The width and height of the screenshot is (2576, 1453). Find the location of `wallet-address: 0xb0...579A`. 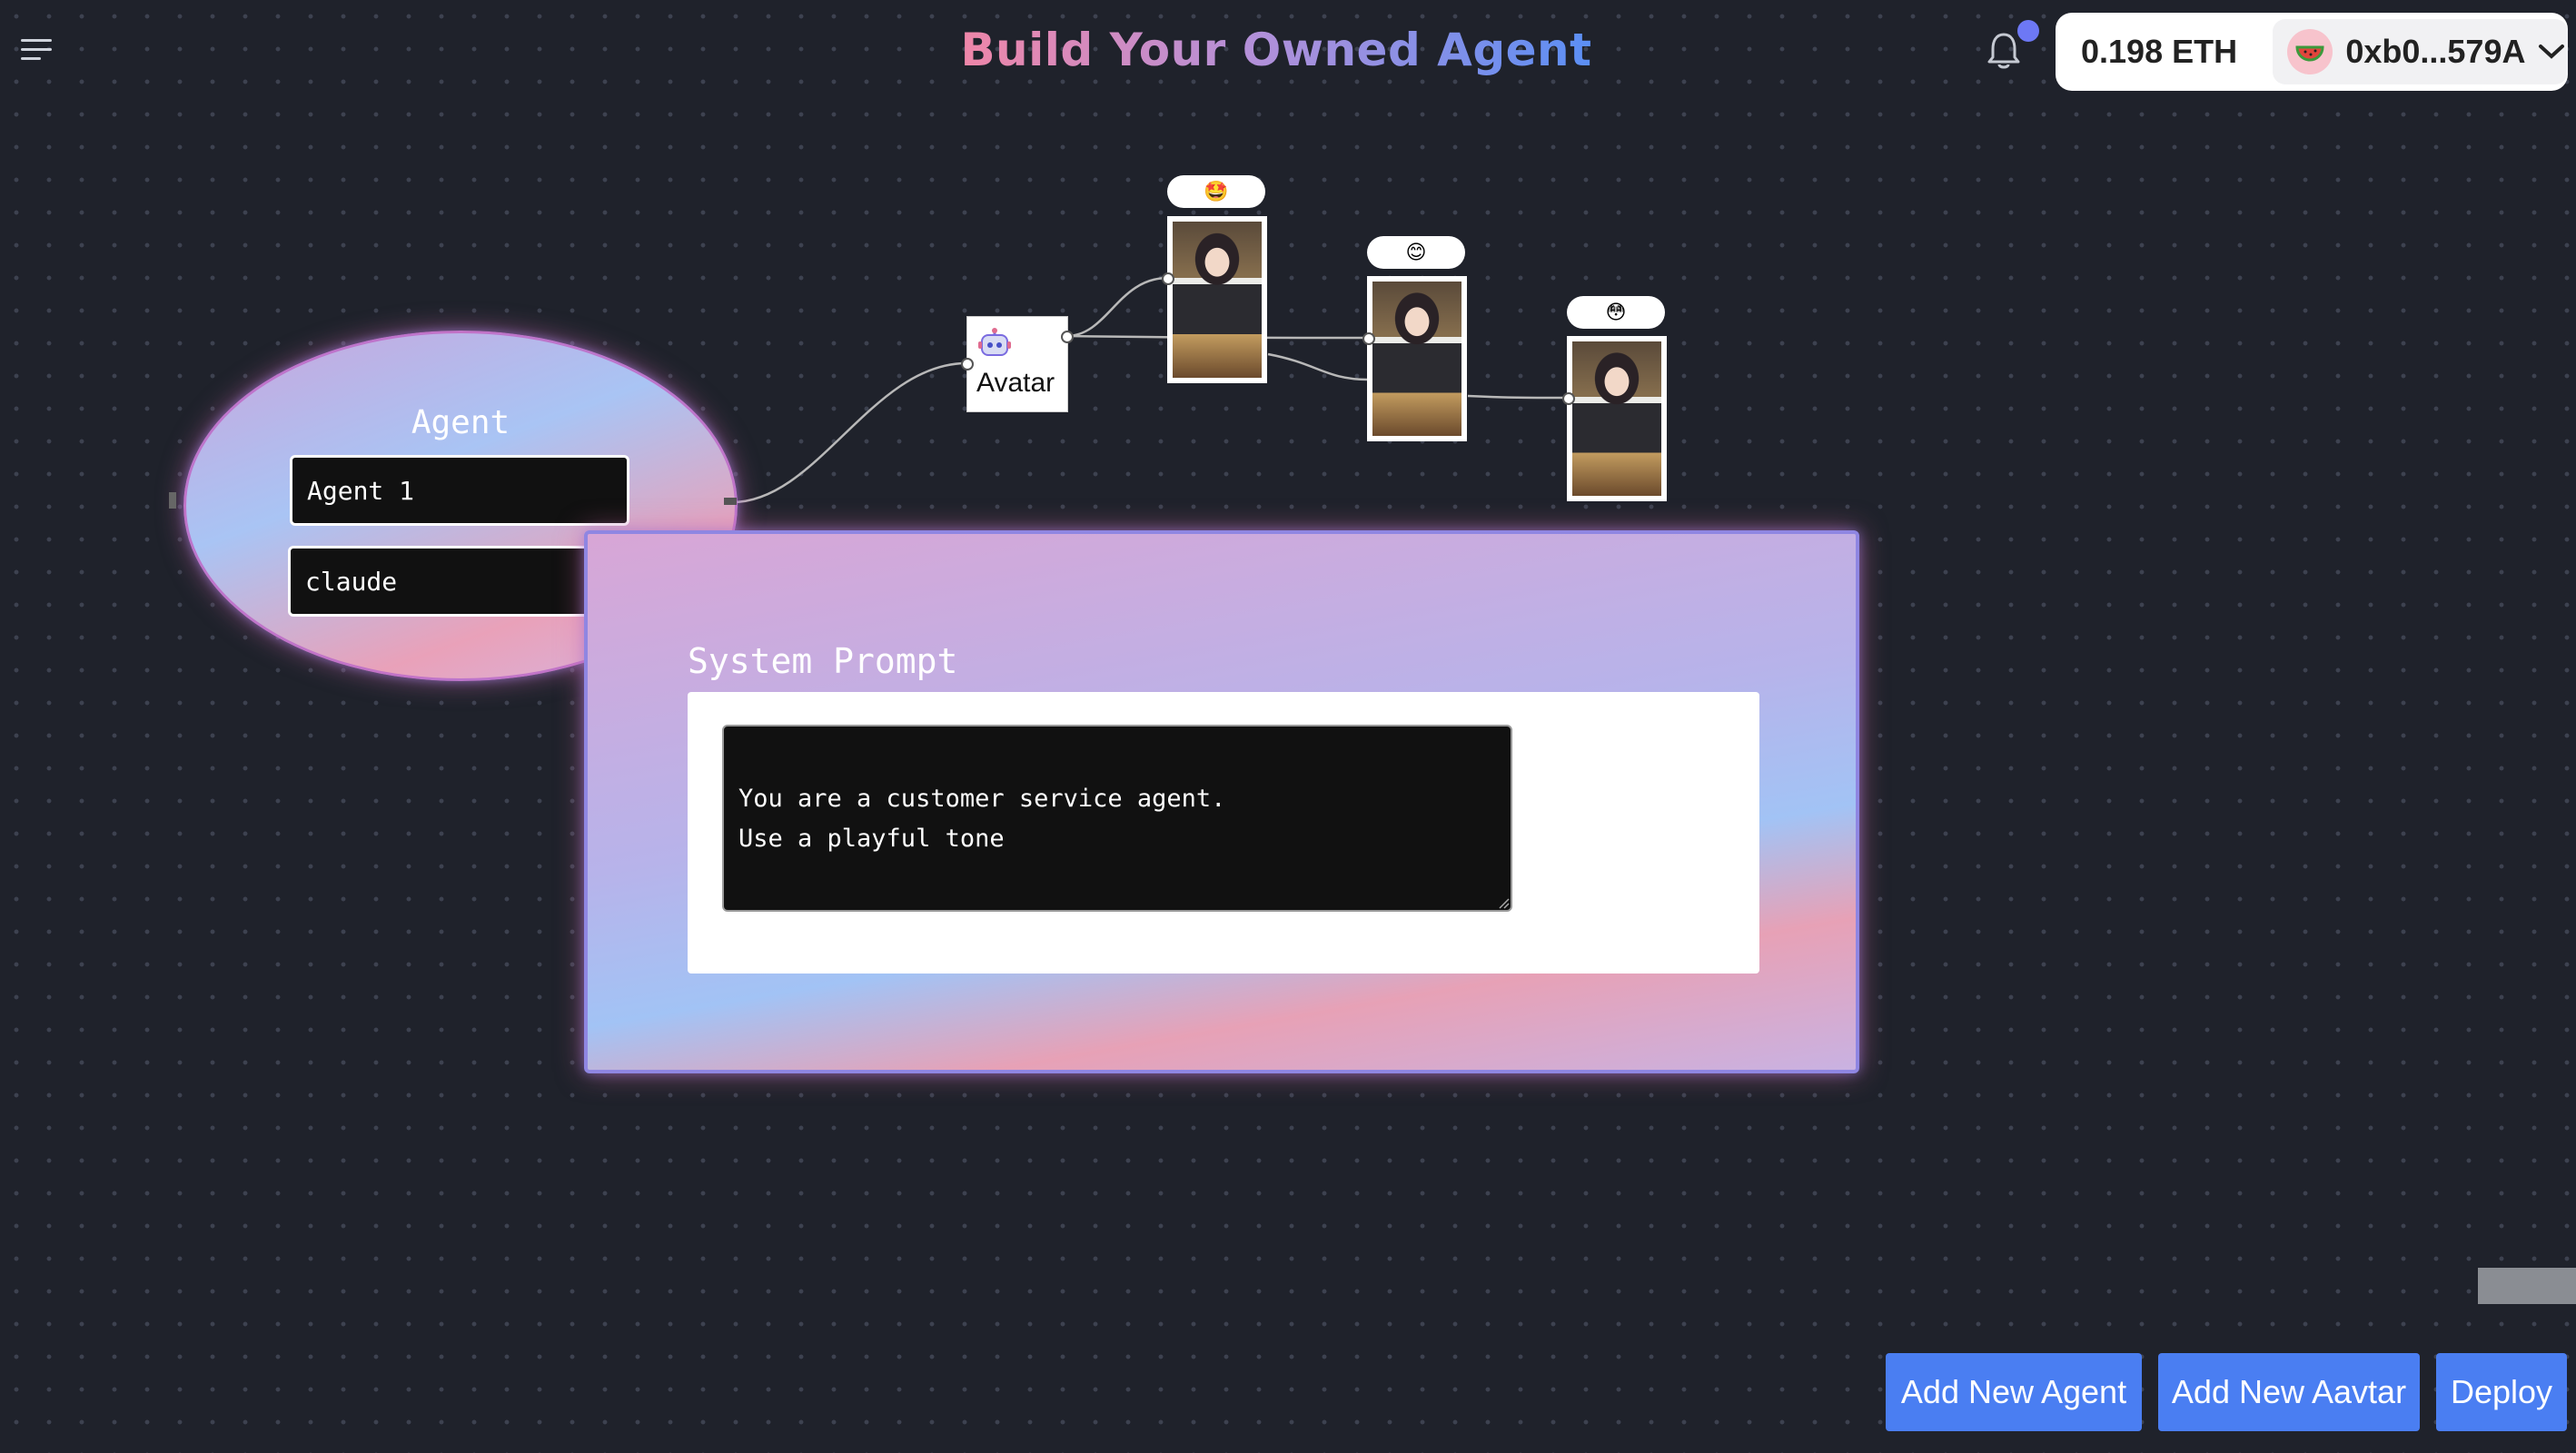

wallet-address: 0xb0...579A is located at coordinates (2435, 51).